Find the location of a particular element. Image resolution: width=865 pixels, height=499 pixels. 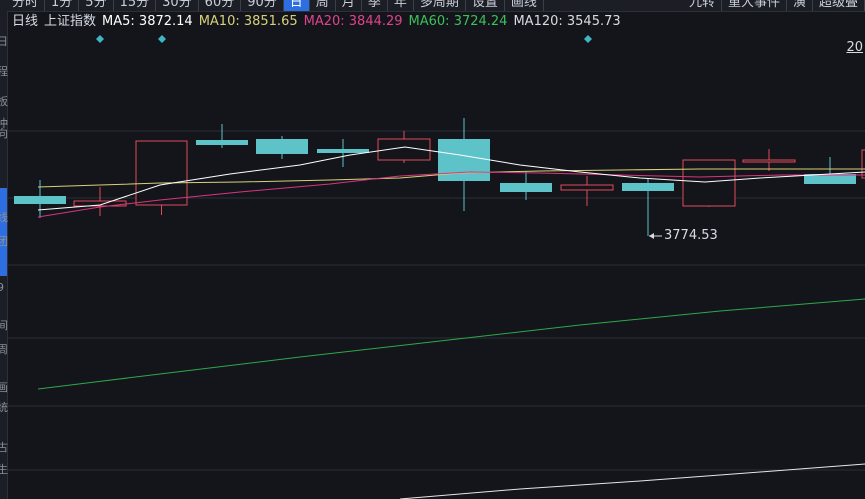

ma120-line is located at coordinates (632, 481).